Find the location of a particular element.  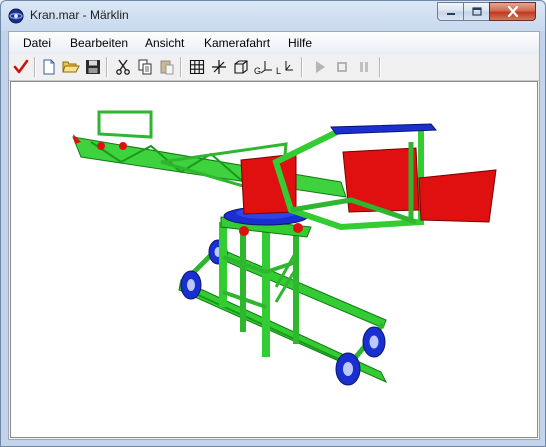

global-axes-icon: G is located at coordinates (263, 68).